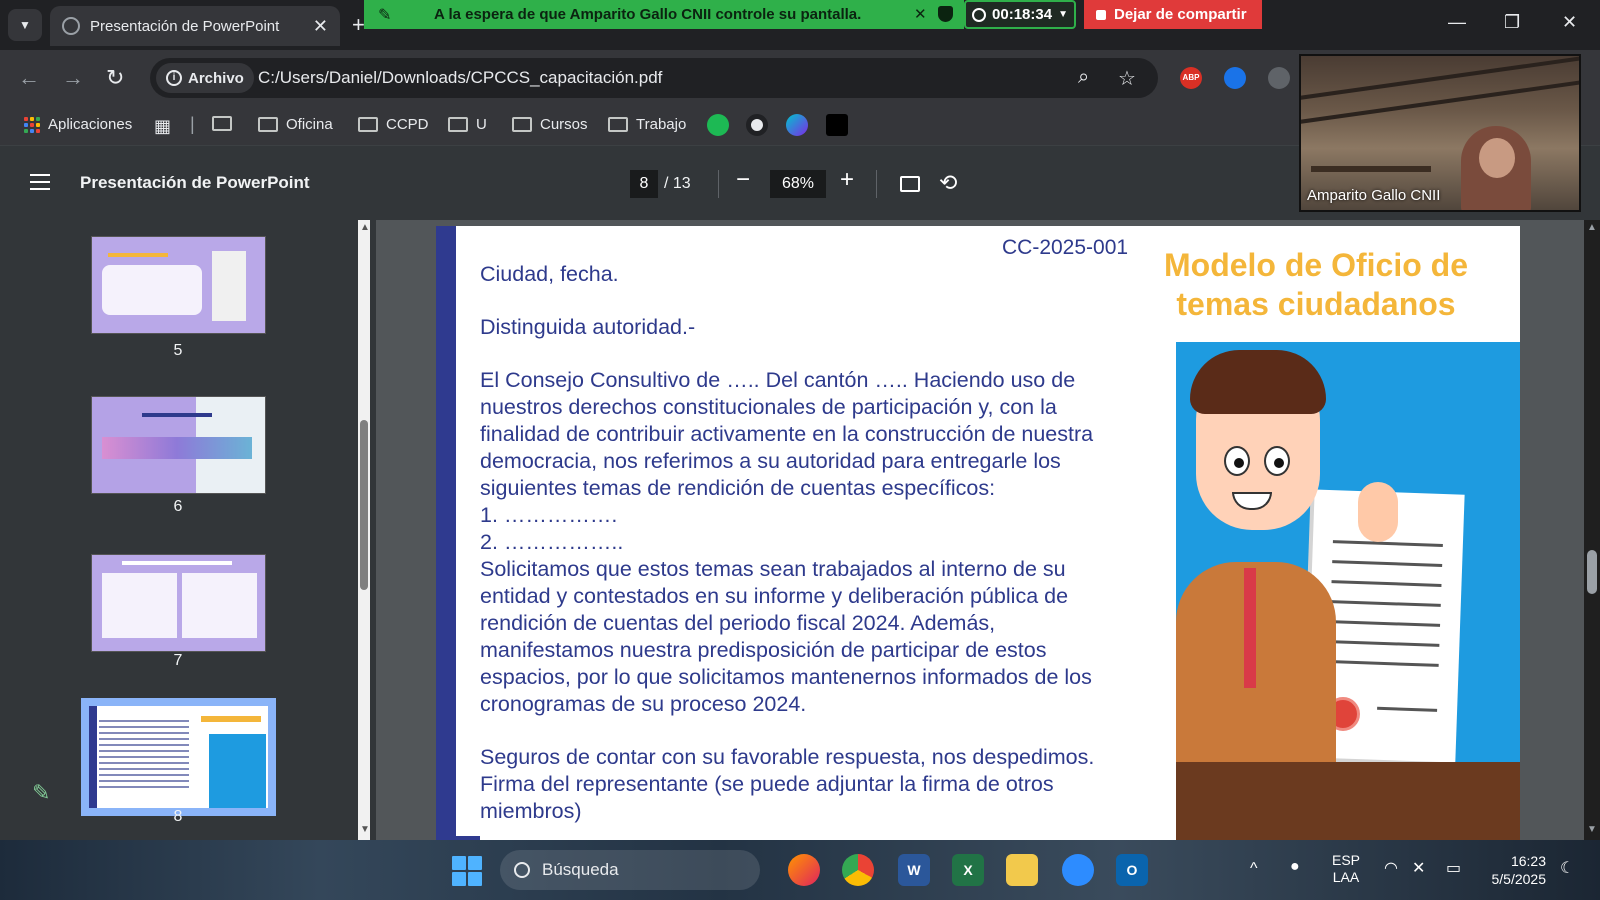 The width and height of the screenshot is (1600, 900). I want to click on annotate-pencil-icon: ✎, so click(41, 793).